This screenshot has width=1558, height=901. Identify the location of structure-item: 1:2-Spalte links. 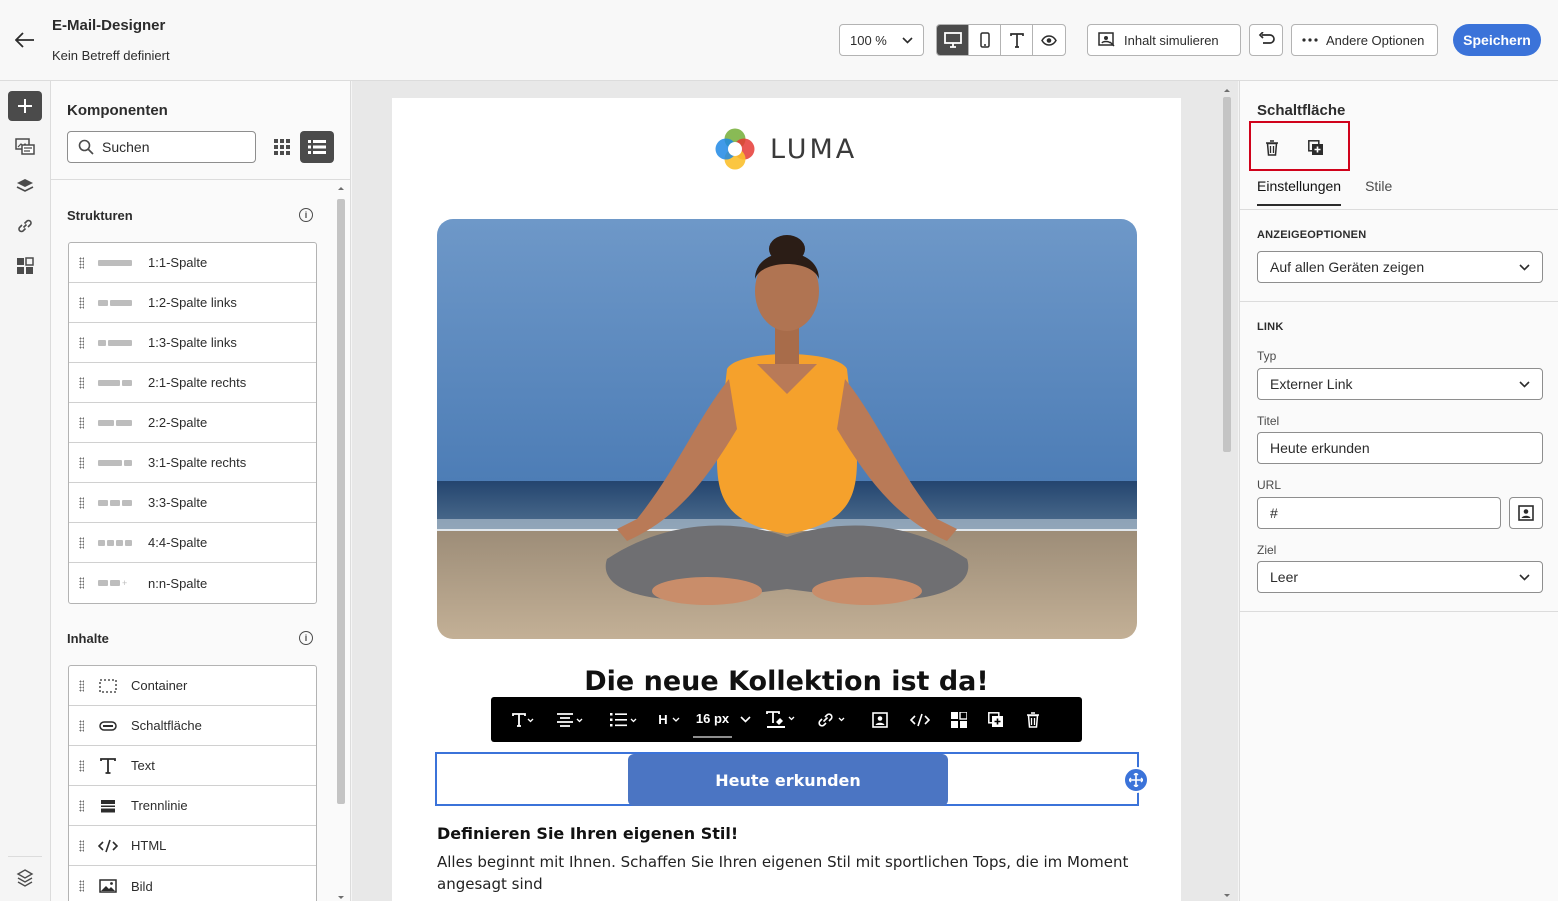
(192, 303).